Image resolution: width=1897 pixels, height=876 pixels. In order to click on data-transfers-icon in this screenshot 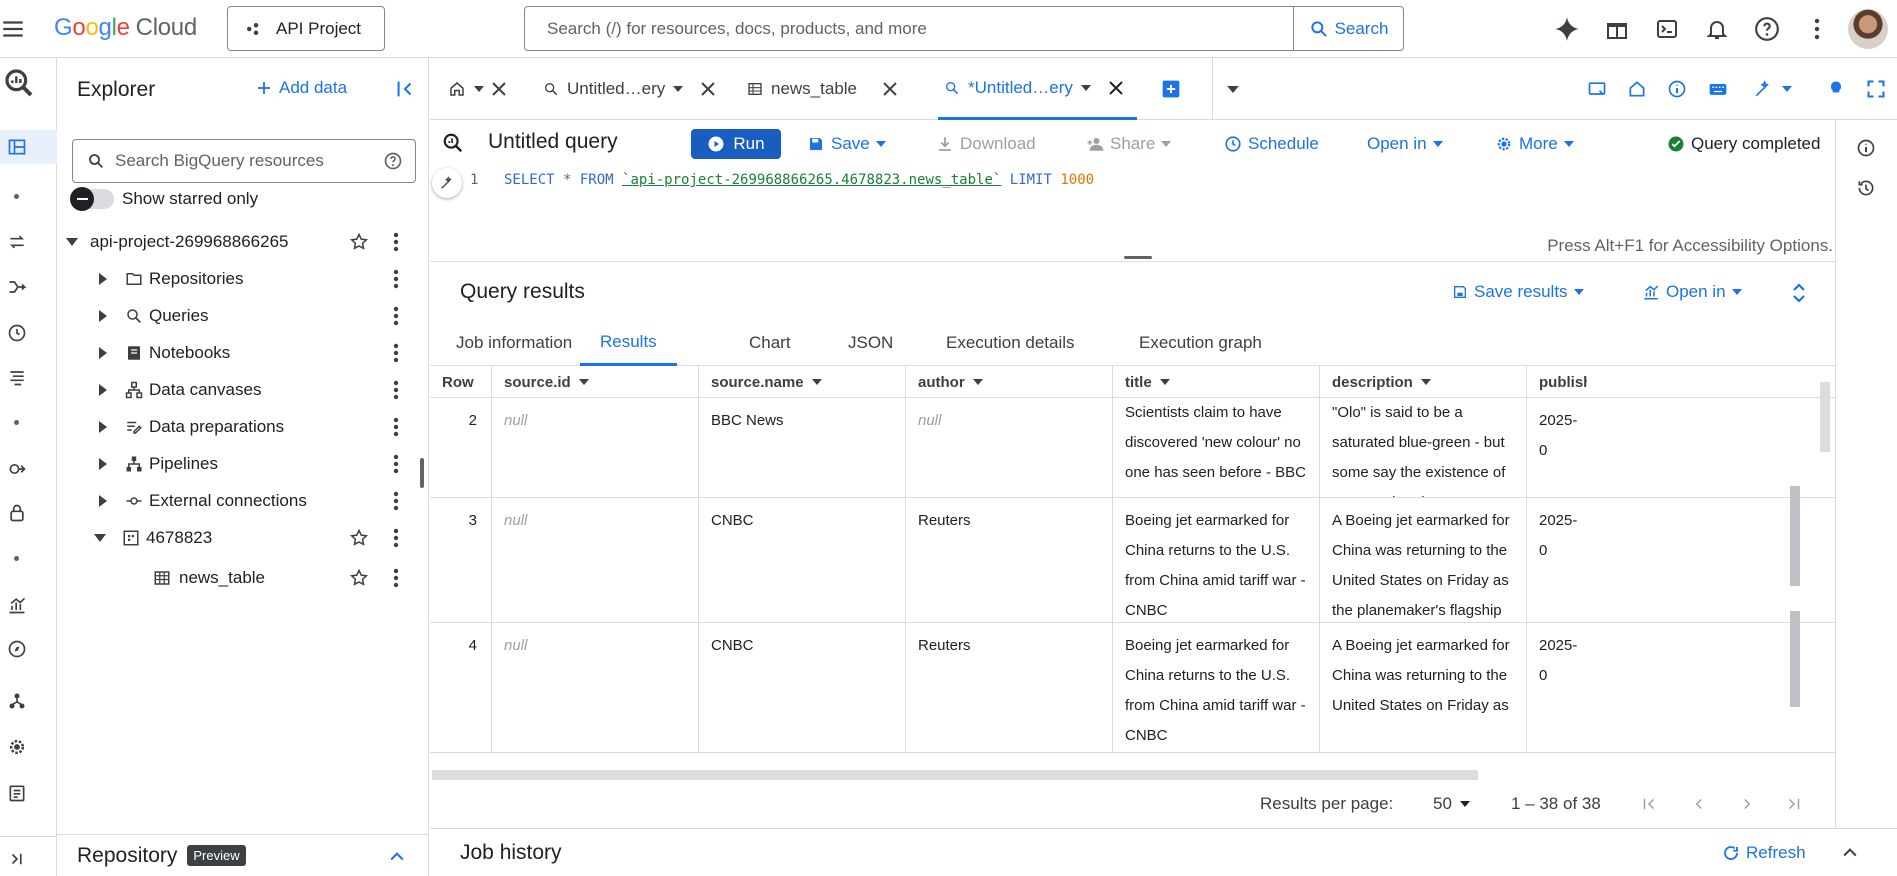, I will do `click(17, 242)`.